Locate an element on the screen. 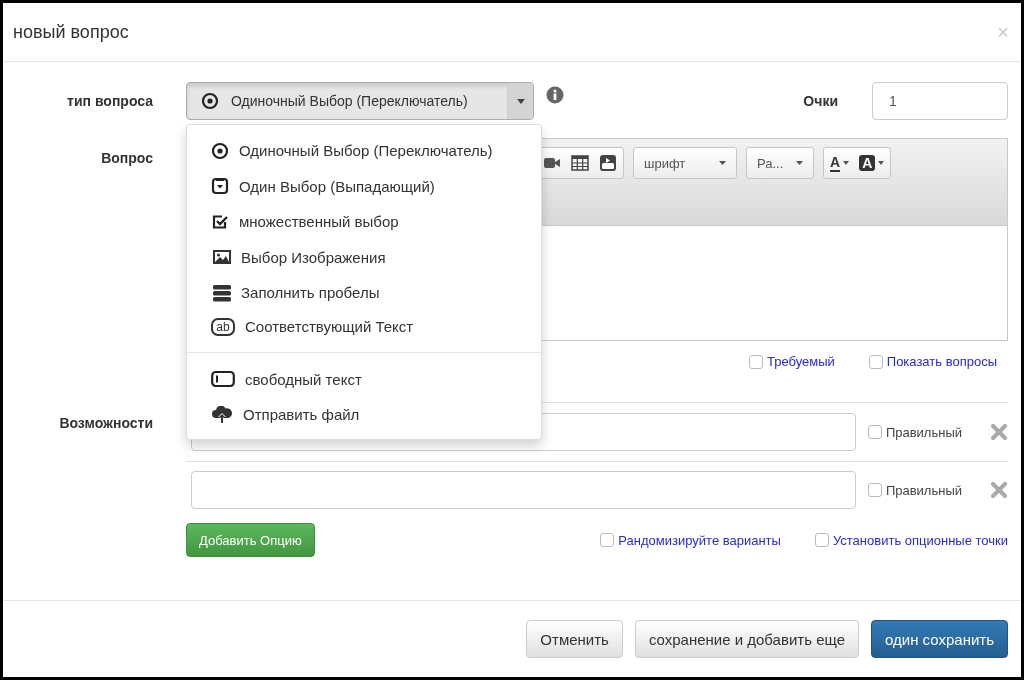 This screenshot has height=680, width=1024. ab-icon: ab is located at coordinates (223, 326).